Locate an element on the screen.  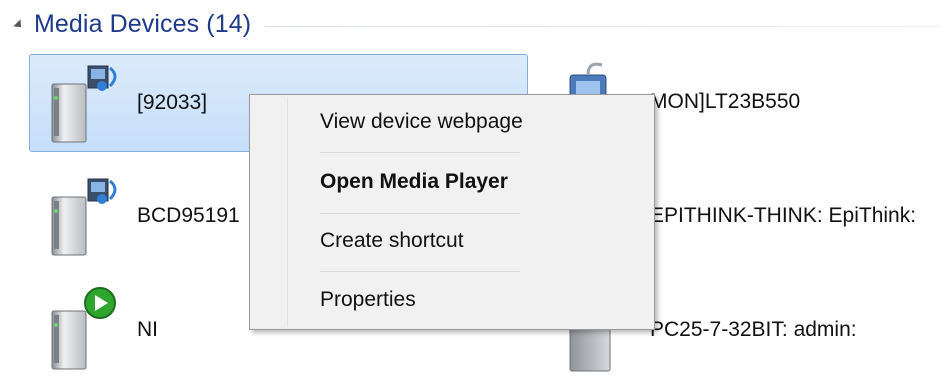
device-label: PC25-7-32BIT: admin: is located at coordinates (753, 329).